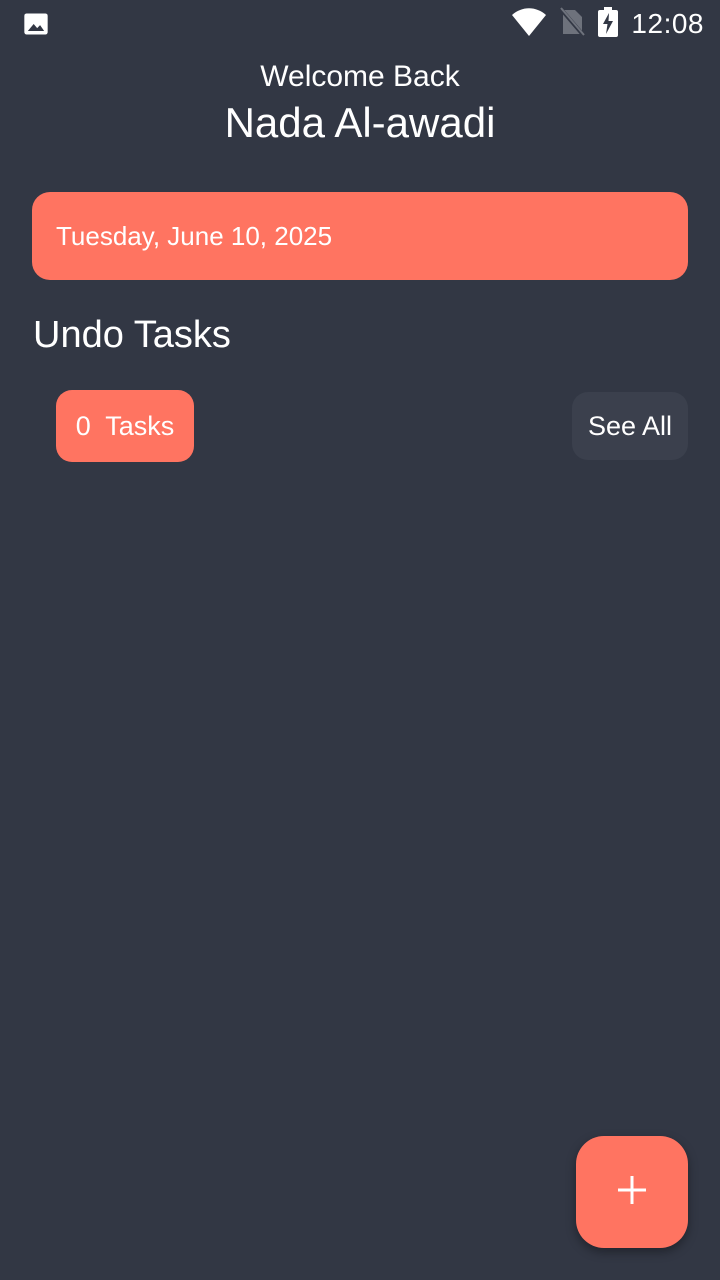 The image size is (720, 1280). I want to click on welcome-text: Welcome Back, so click(360, 76).